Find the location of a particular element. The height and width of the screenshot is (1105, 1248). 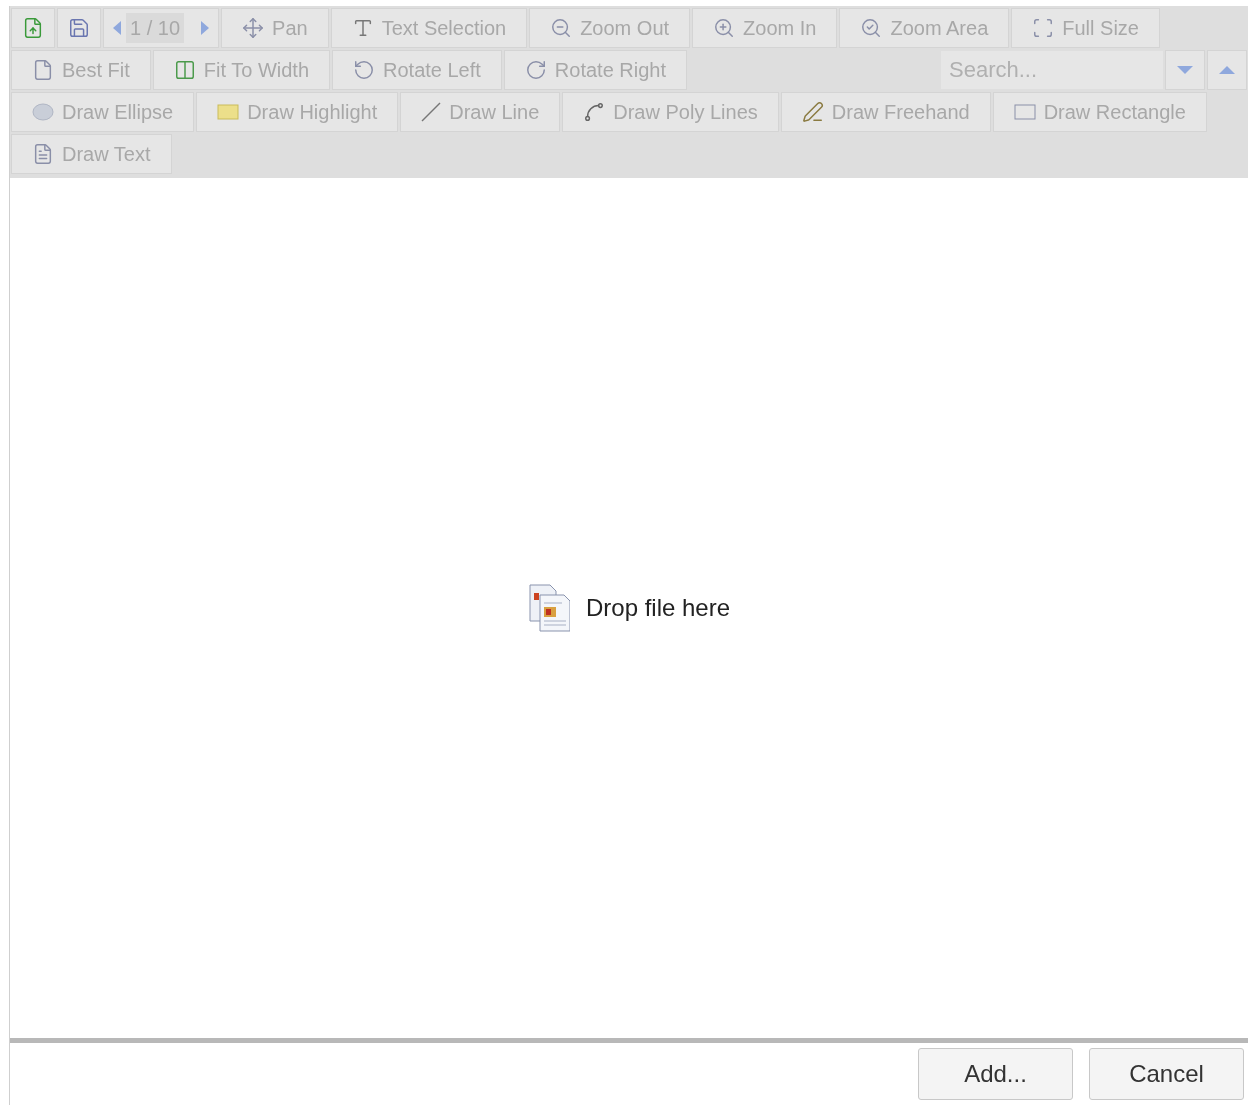

drop-label: Drop file here is located at coordinates (658, 608).